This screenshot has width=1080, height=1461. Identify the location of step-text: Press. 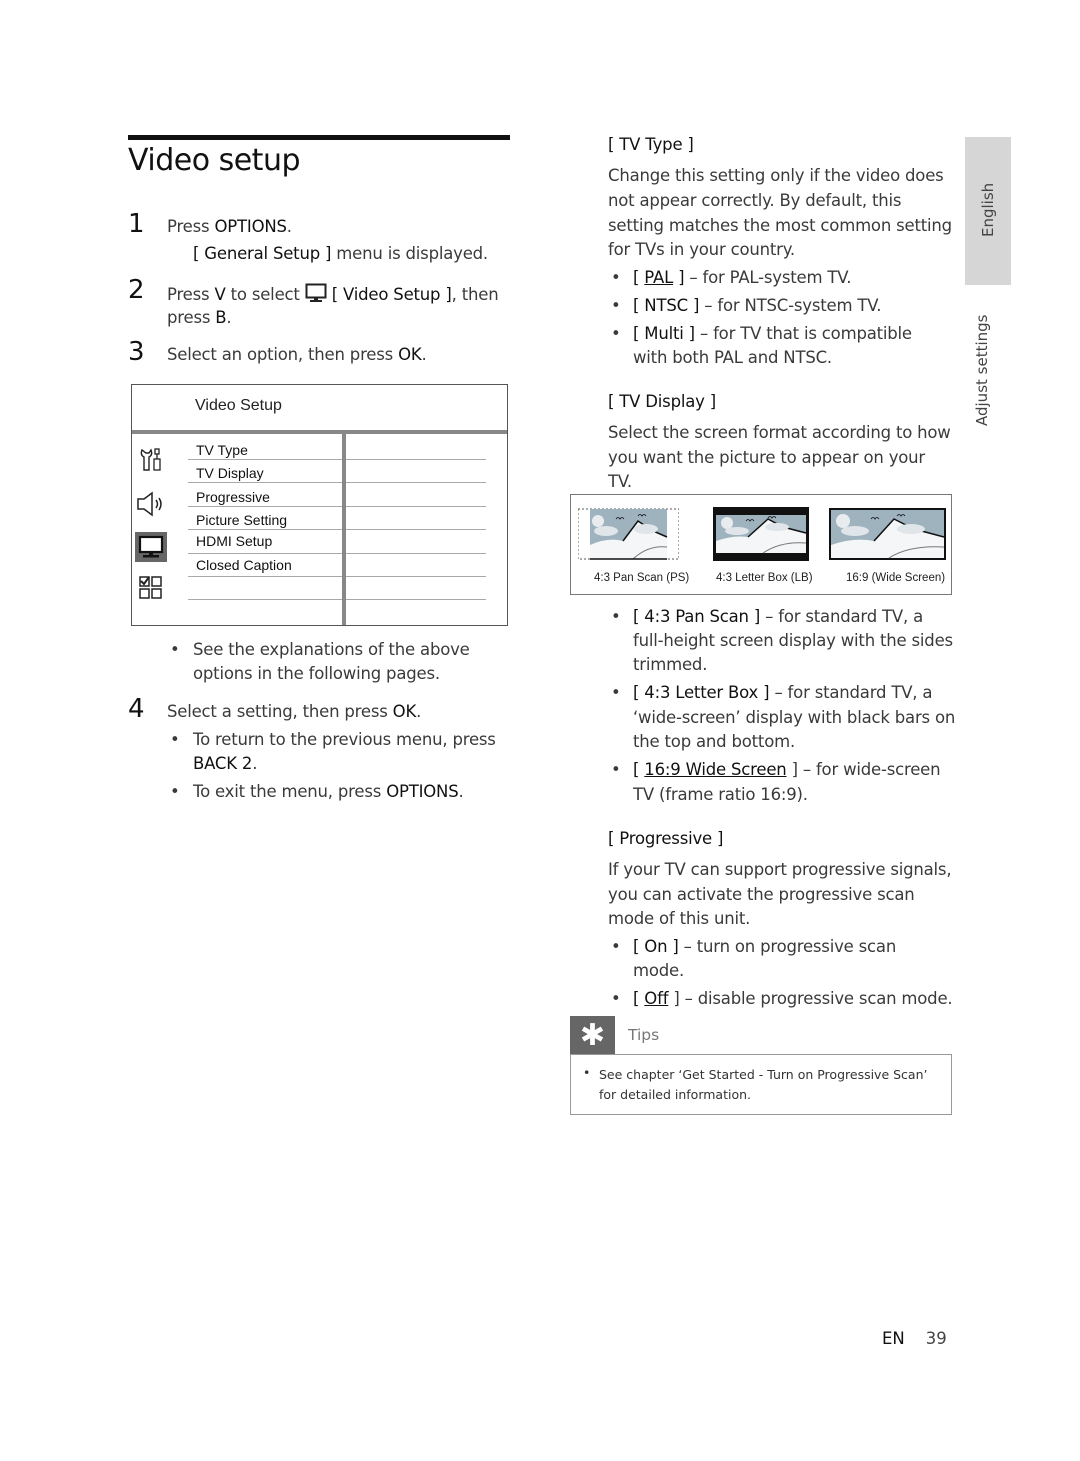
(191, 226).